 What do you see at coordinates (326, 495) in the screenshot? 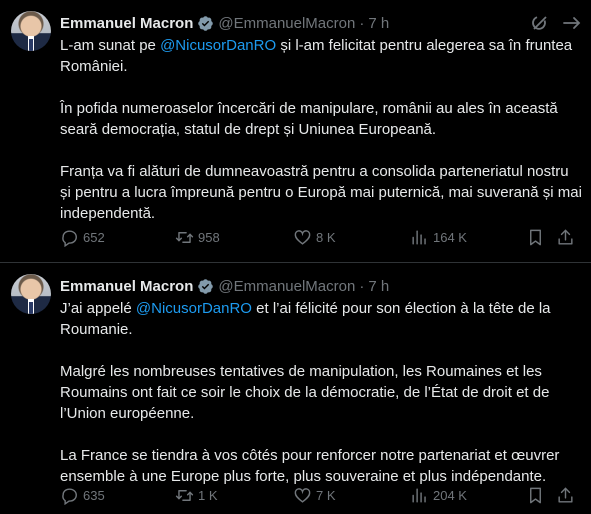
I see `like-count: 7 K` at bounding box center [326, 495].